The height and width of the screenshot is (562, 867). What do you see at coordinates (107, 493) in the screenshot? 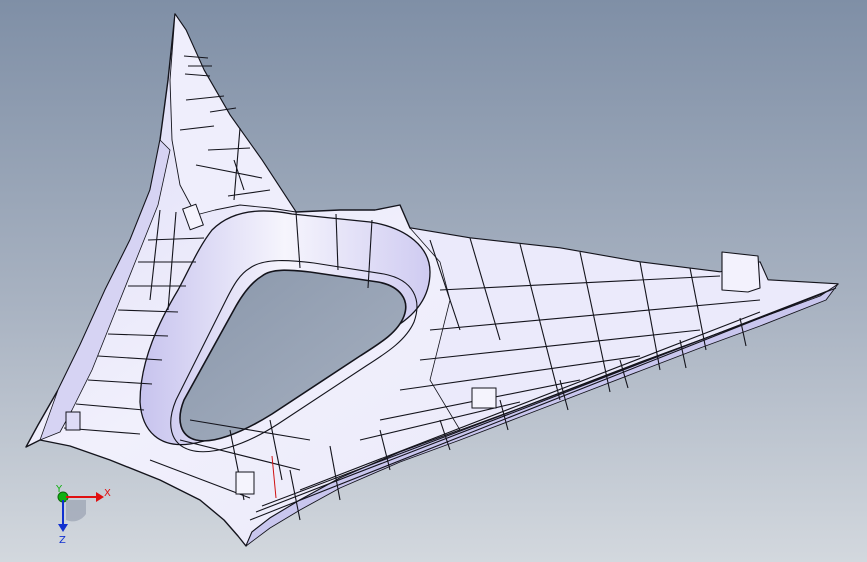
I see `triad-x-label: X` at bounding box center [107, 493].